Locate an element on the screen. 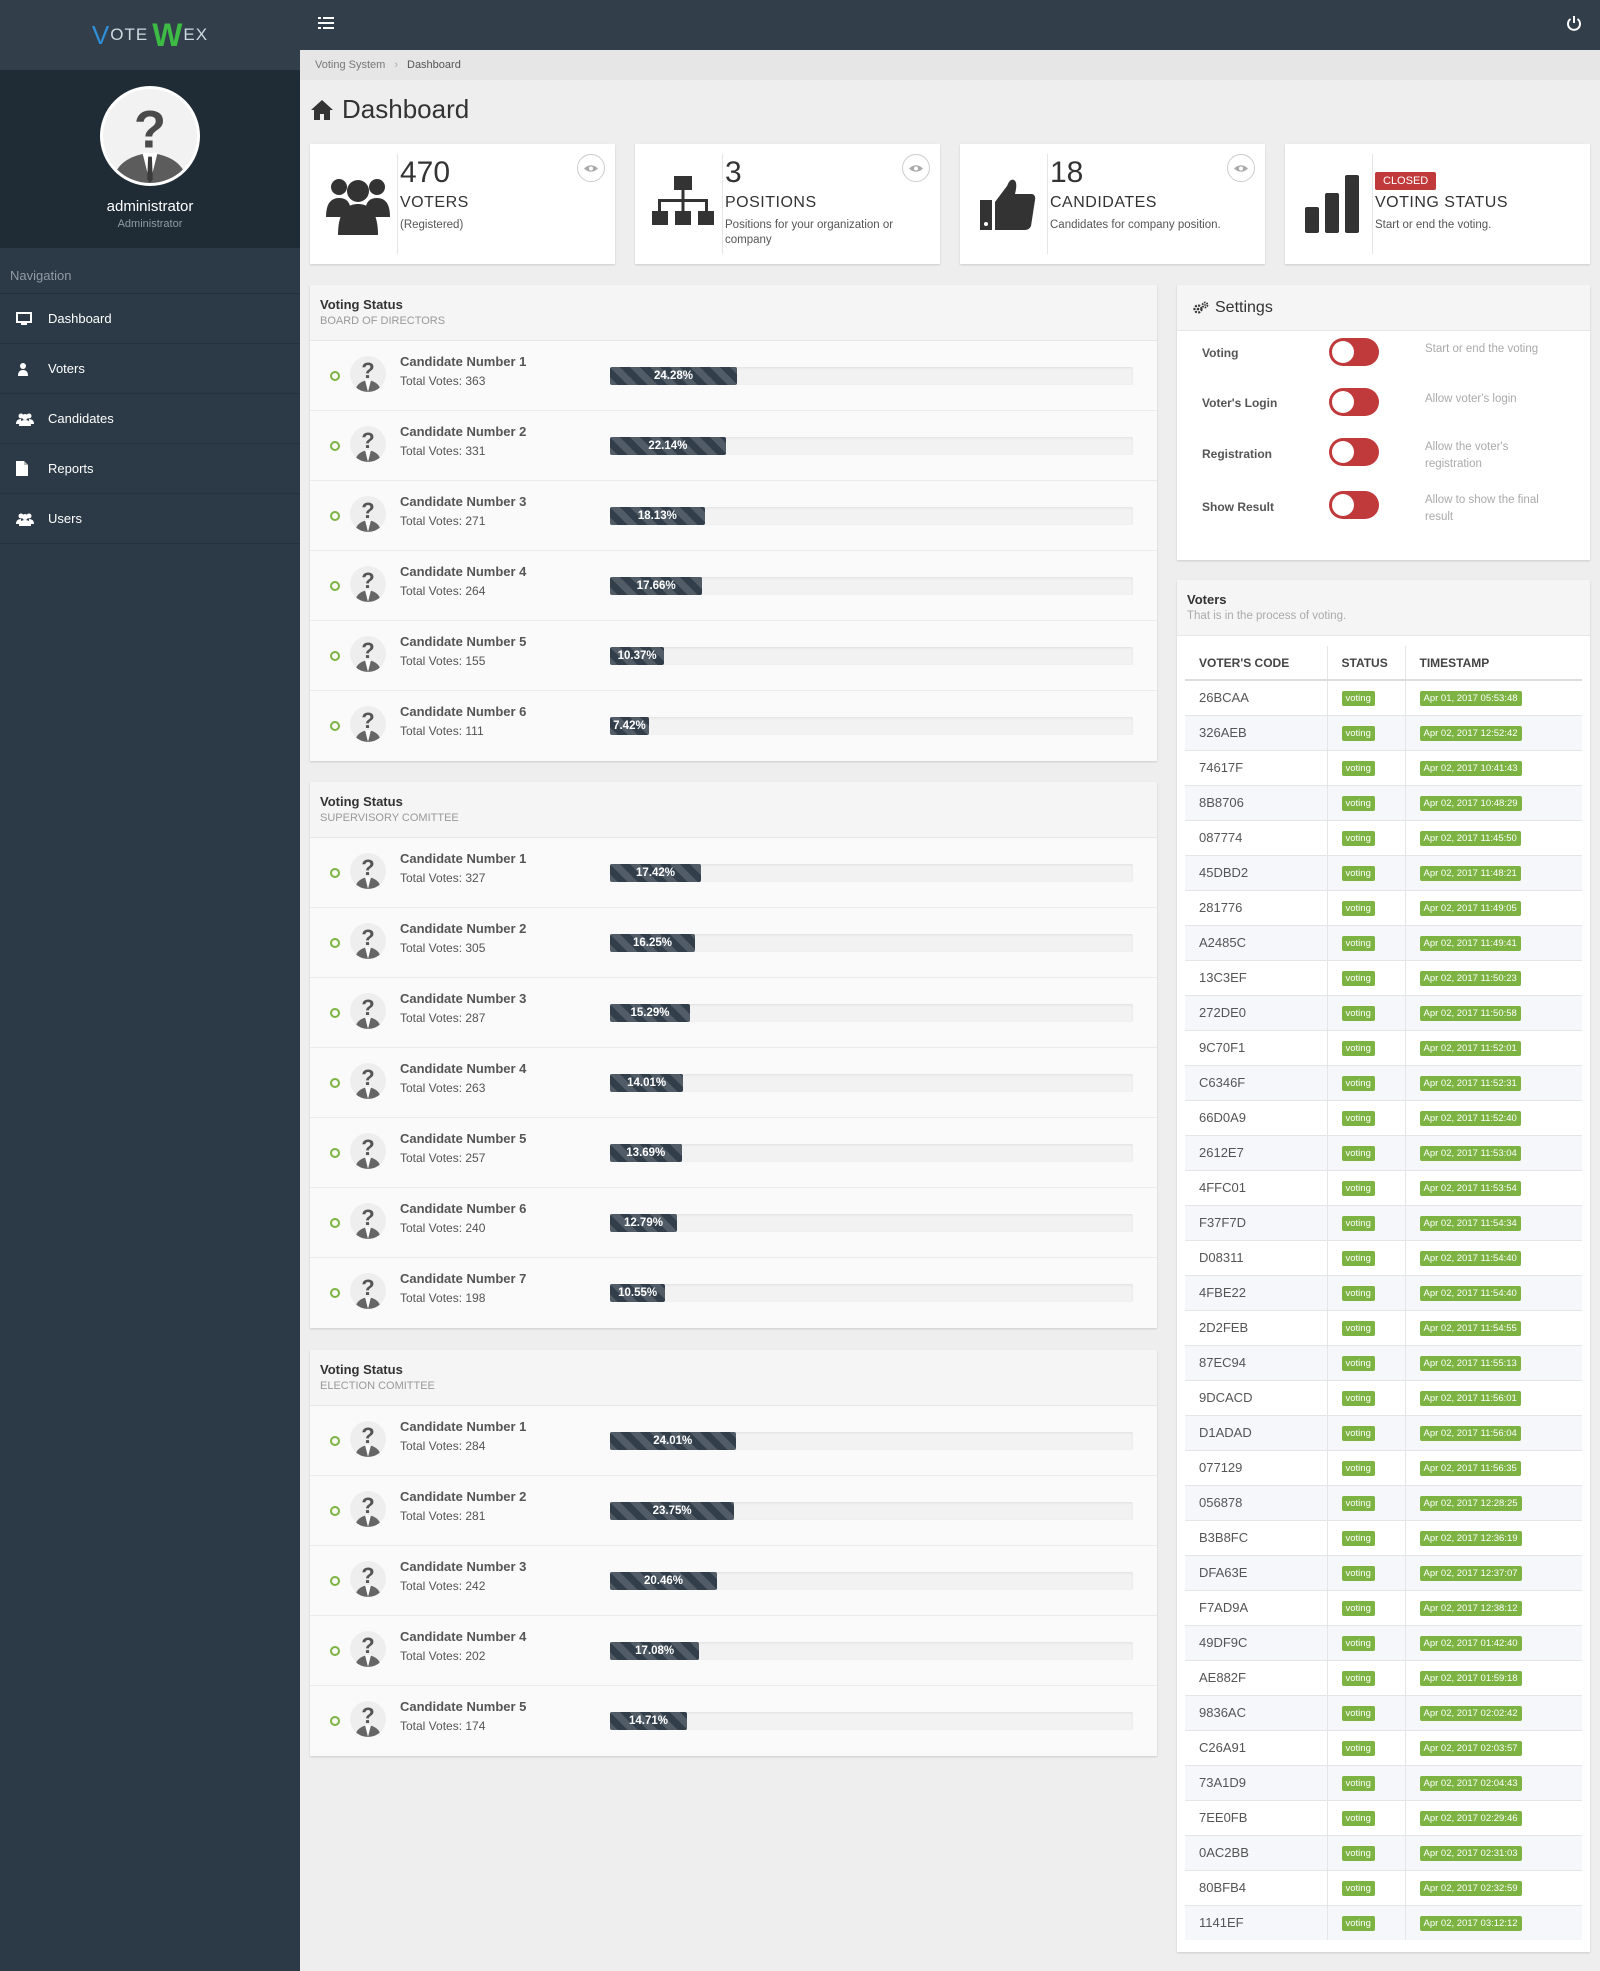 The width and height of the screenshot is (1600, 1971). voter-code: 73A1D9 is located at coordinates (1256, 1782).